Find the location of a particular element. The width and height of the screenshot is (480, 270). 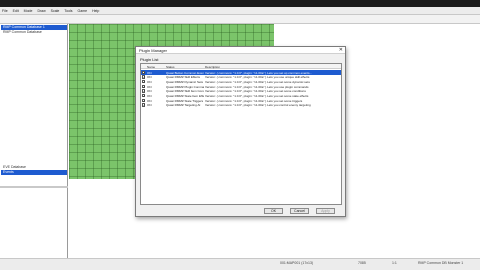

ok-button: OK is located at coordinates (273, 211).